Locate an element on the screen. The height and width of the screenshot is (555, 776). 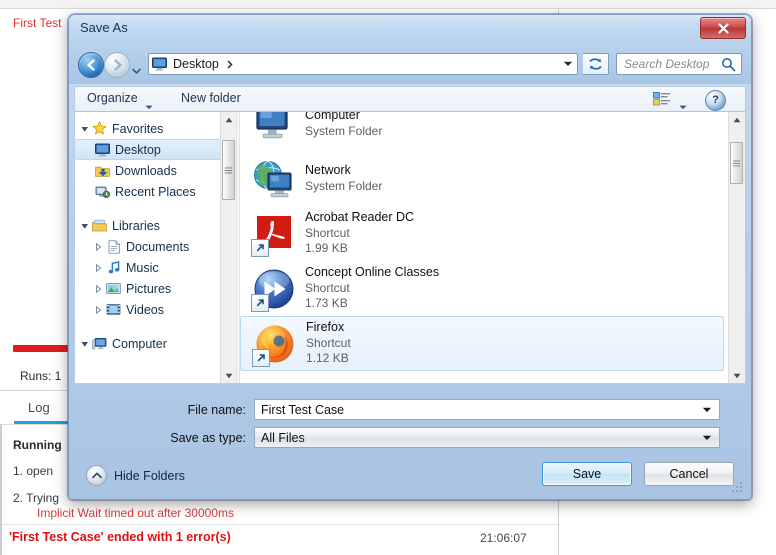
file-name-input: First Test Case is located at coordinates (487, 409).